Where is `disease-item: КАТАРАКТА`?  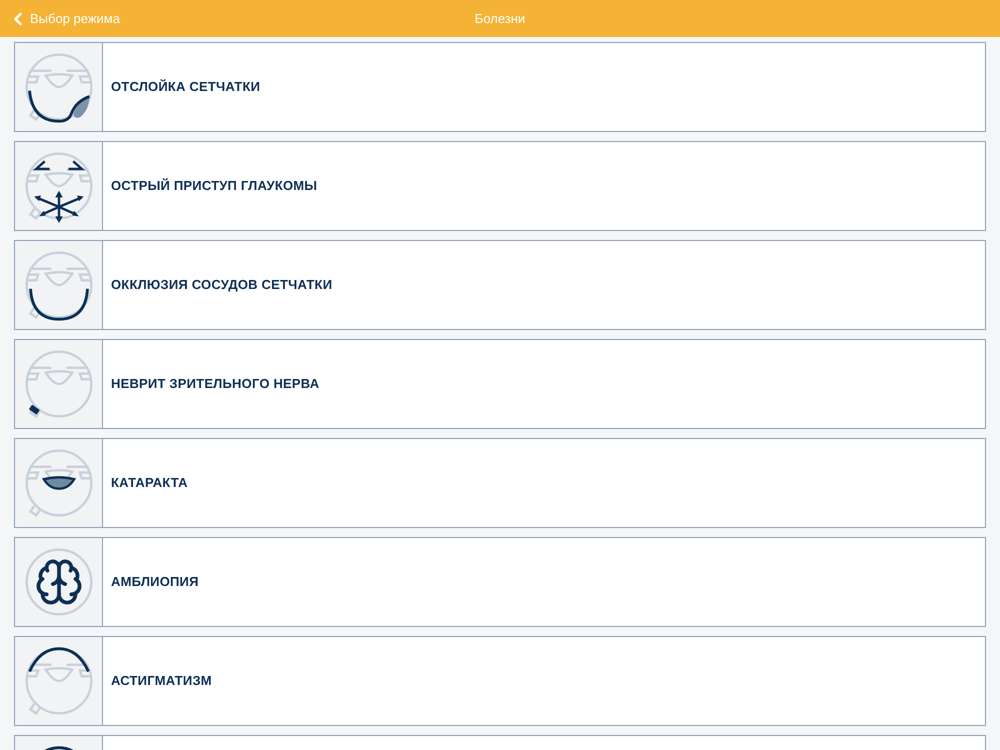 disease-item: КАТАРАКТА is located at coordinates (500, 483).